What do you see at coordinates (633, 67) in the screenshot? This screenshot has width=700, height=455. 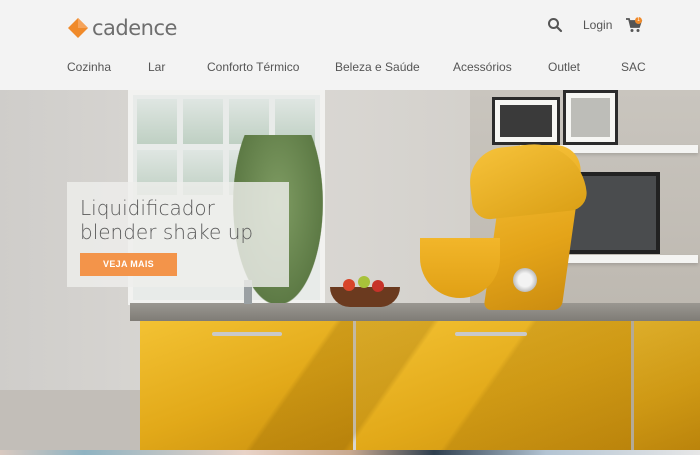 I see `nav-item-sac: SAC` at bounding box center [633, 67].